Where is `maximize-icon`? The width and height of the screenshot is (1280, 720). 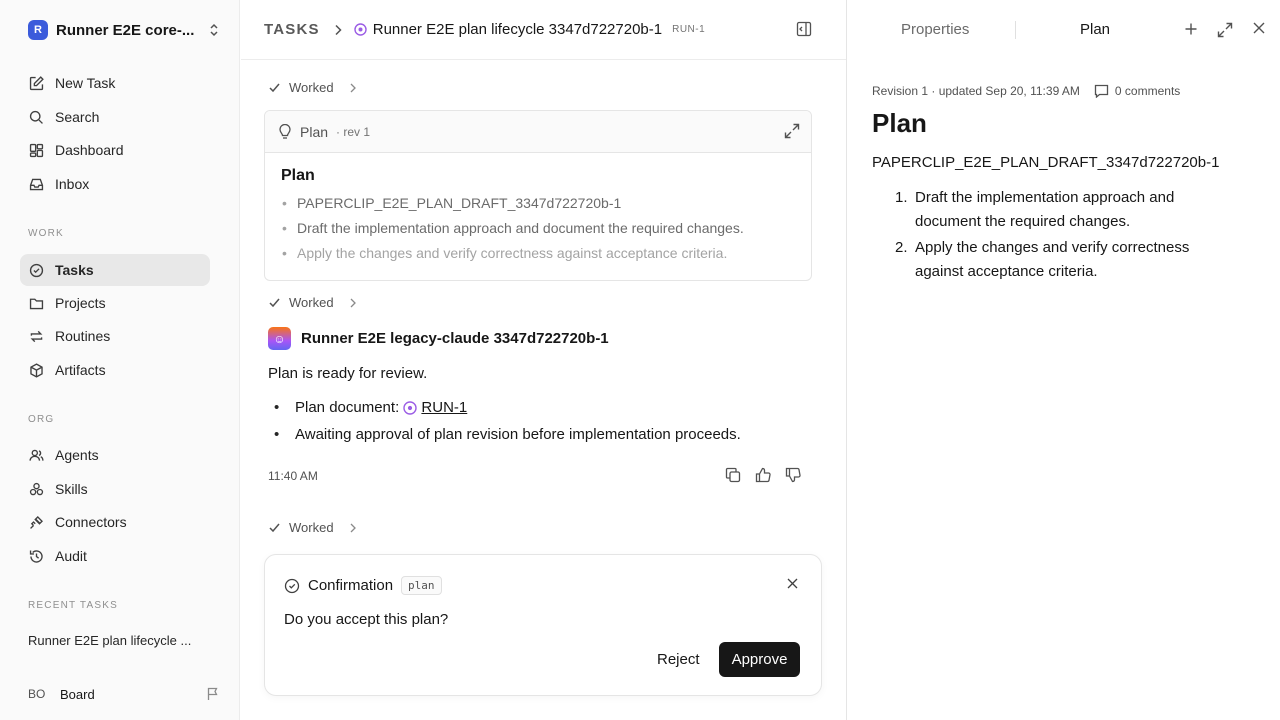 maximize-icon is located at coordinates (1225, 30).